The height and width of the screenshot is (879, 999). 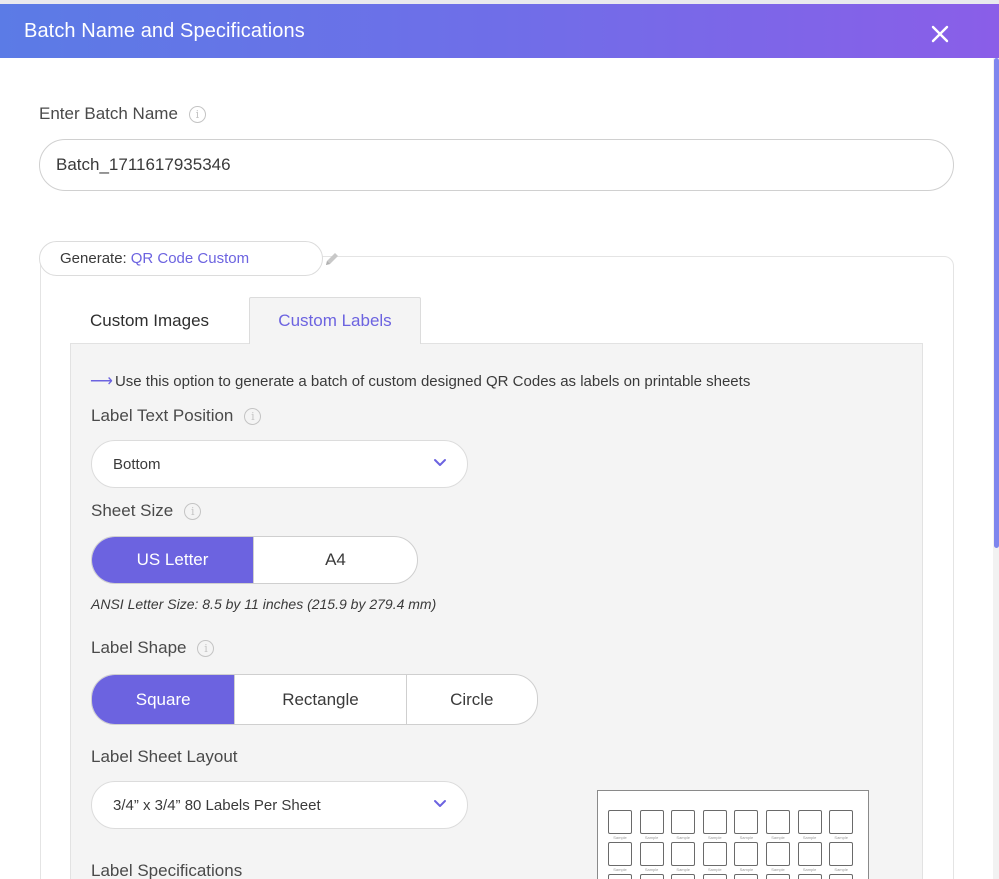 I want to click on text-position-select: Bottom, so click(x=279, y=464).